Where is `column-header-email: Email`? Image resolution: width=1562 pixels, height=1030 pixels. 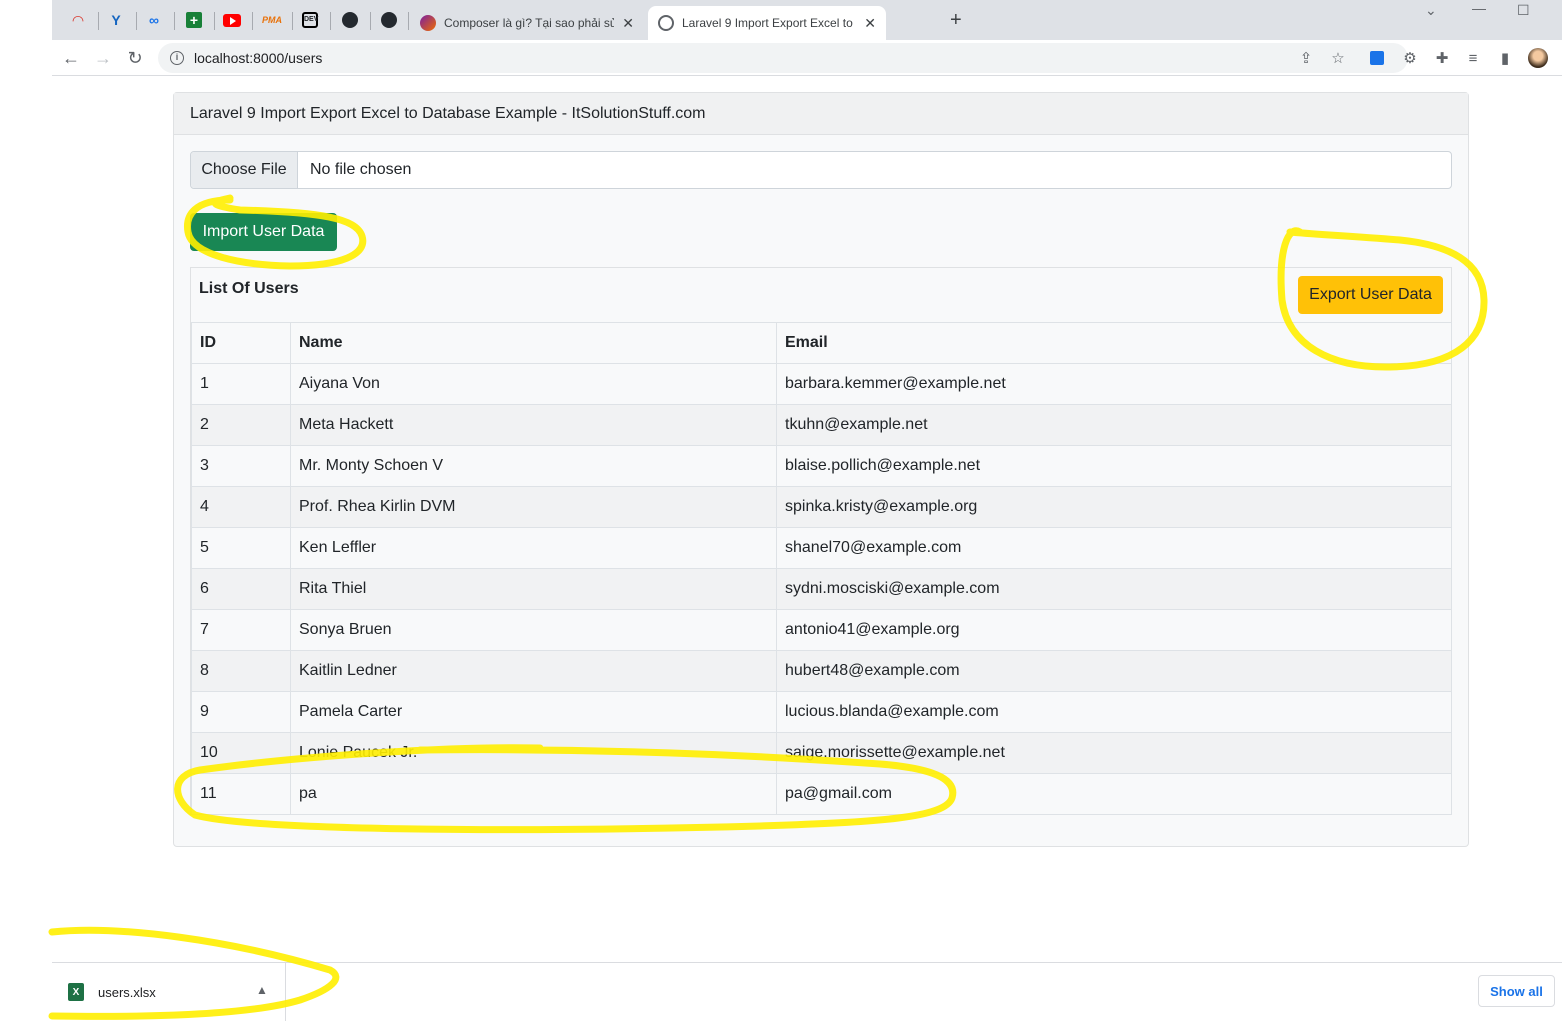 column-header-email: Email is located at coordinates (1114, 343).